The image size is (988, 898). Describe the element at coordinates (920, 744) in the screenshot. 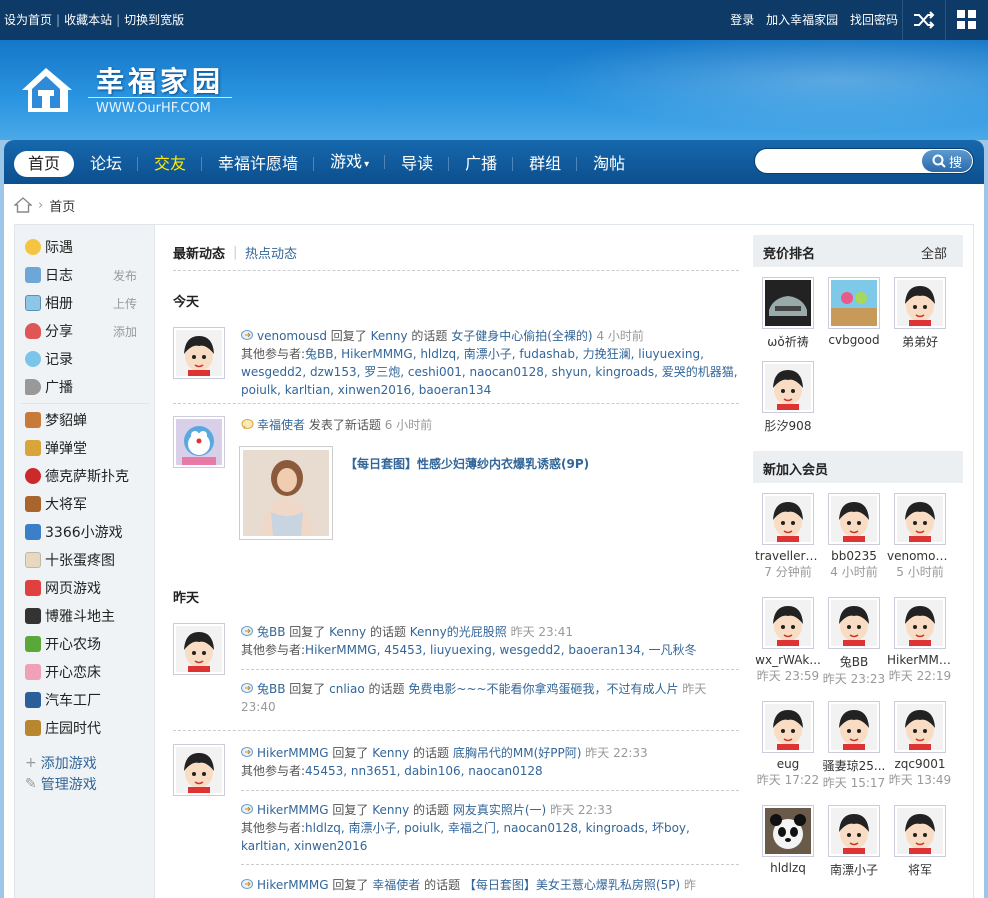

I see `new-member: zqc9001 昨天 13:49` at that location.